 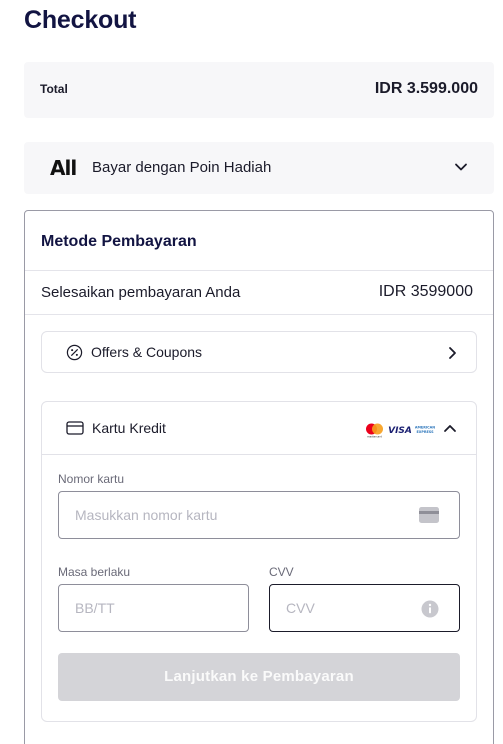 What do you see at coordinates (54, 89) in the screenshot?
I see `total-label: Total` at bounding box center [54, 89].